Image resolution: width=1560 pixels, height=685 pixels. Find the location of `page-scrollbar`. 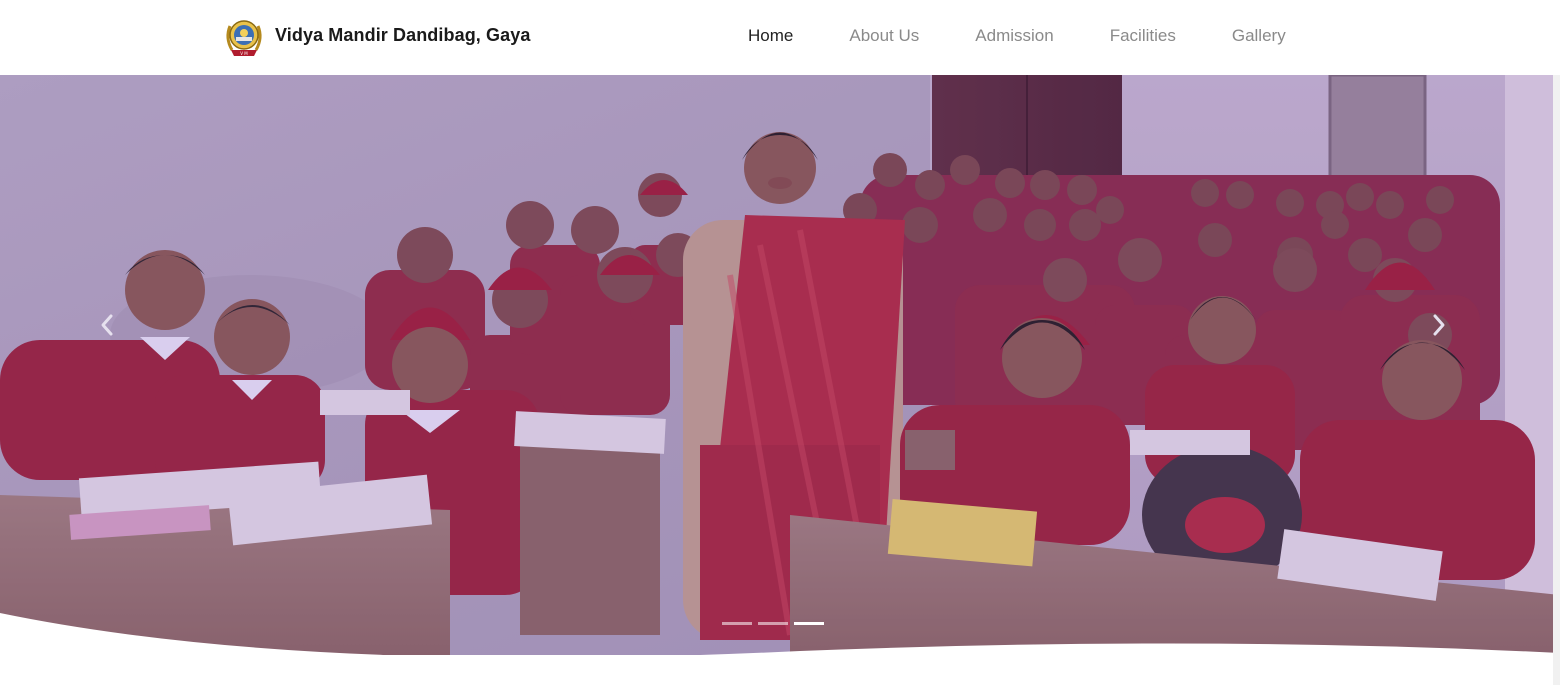

page-scrollbar is located at coordinates (1556, 380).